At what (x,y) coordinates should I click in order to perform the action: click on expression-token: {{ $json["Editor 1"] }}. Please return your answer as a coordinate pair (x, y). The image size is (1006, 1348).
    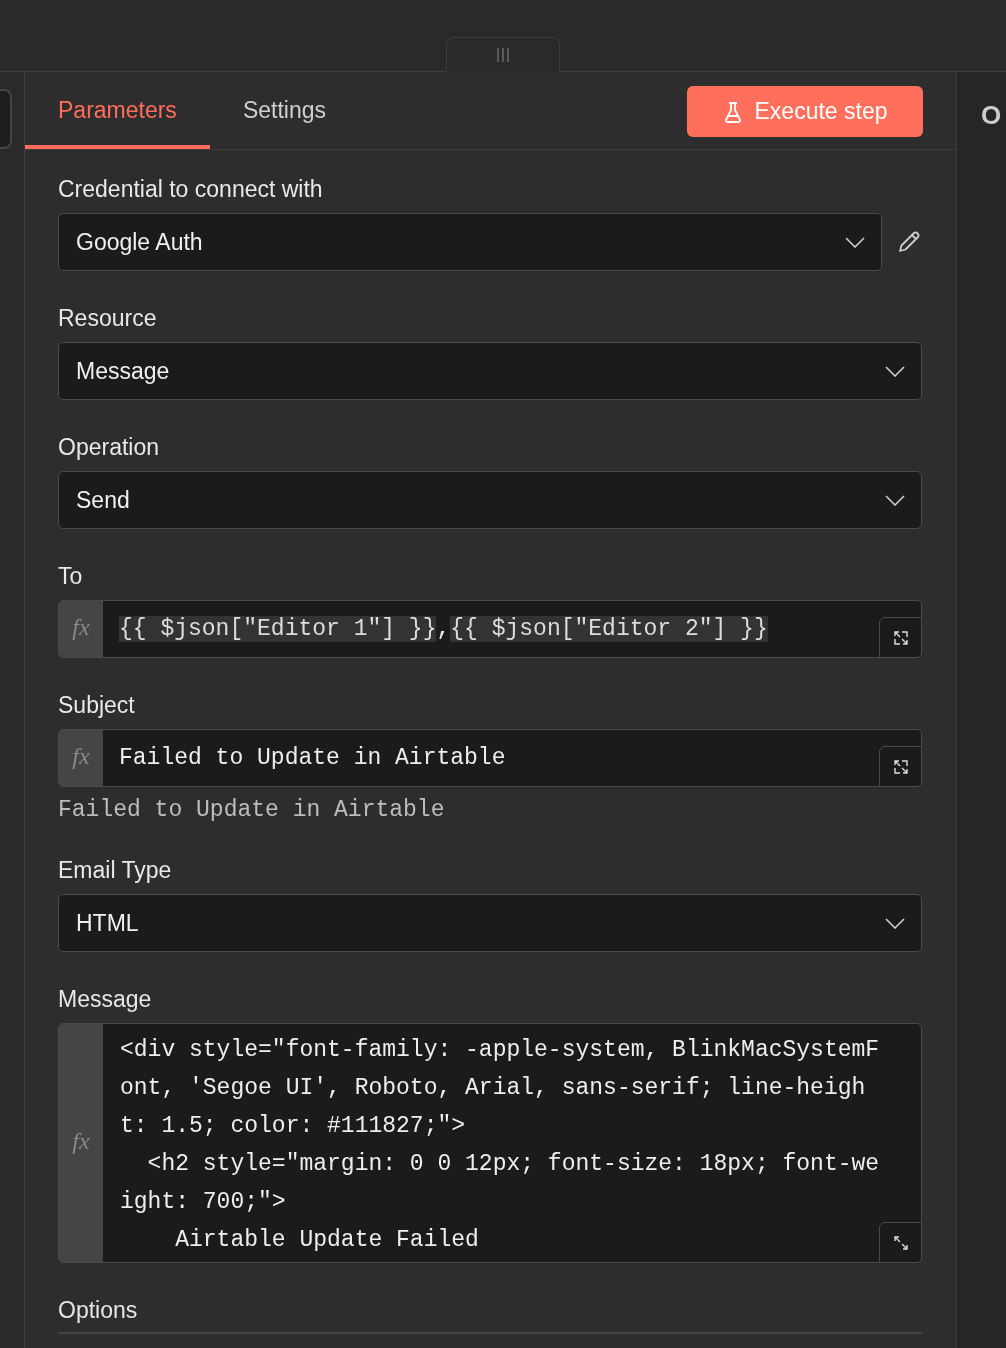
    Looking at the image, I should click on (278, 629).